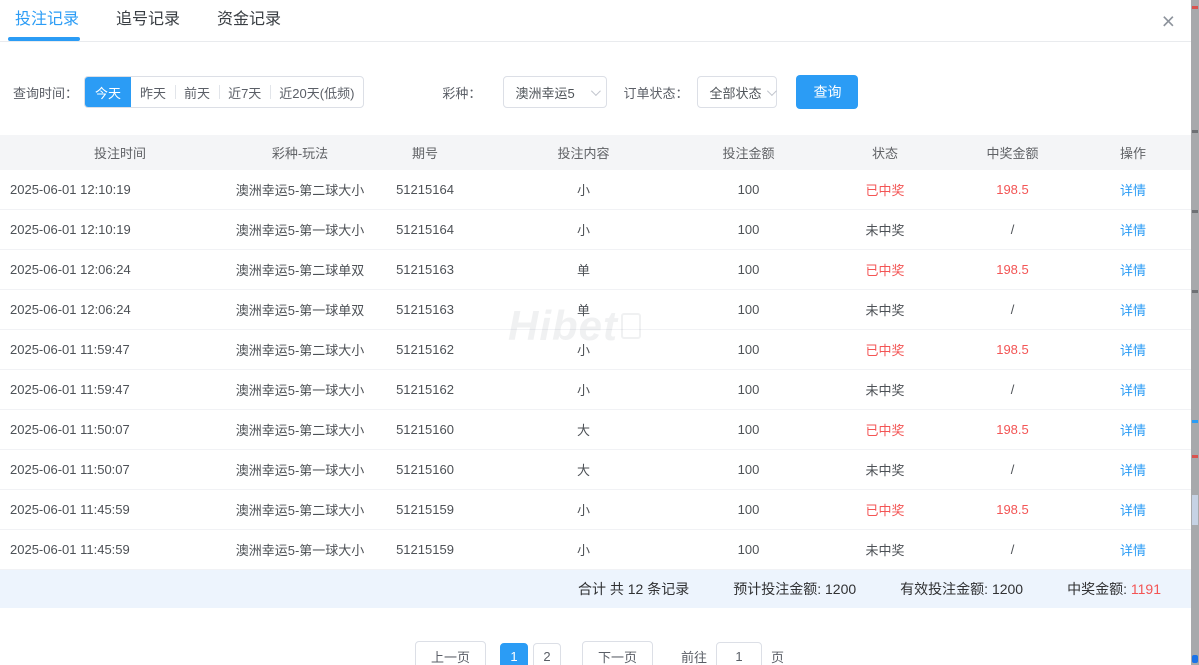 This screenshot has width=1199, height=665. I want to click on tab-funds-records: 资金记录, so click(249, 21).